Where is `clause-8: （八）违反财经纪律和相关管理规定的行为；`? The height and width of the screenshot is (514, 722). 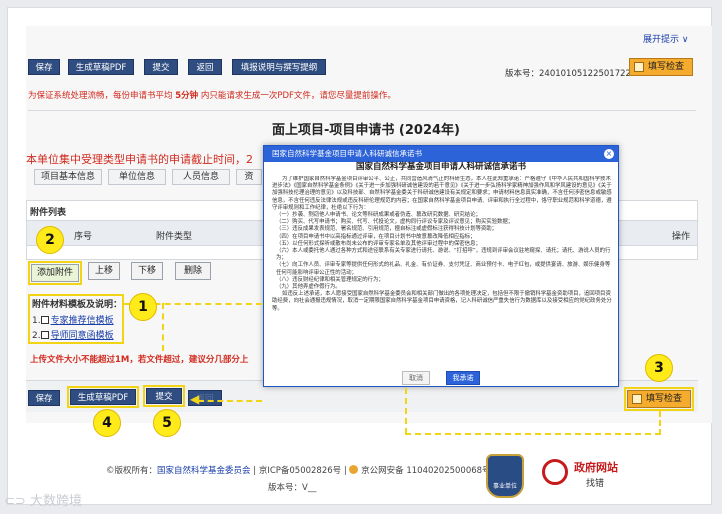
clause-8: （八）违反财经纪律和相关管理规定的行为； is located at coordinates (330, 279).